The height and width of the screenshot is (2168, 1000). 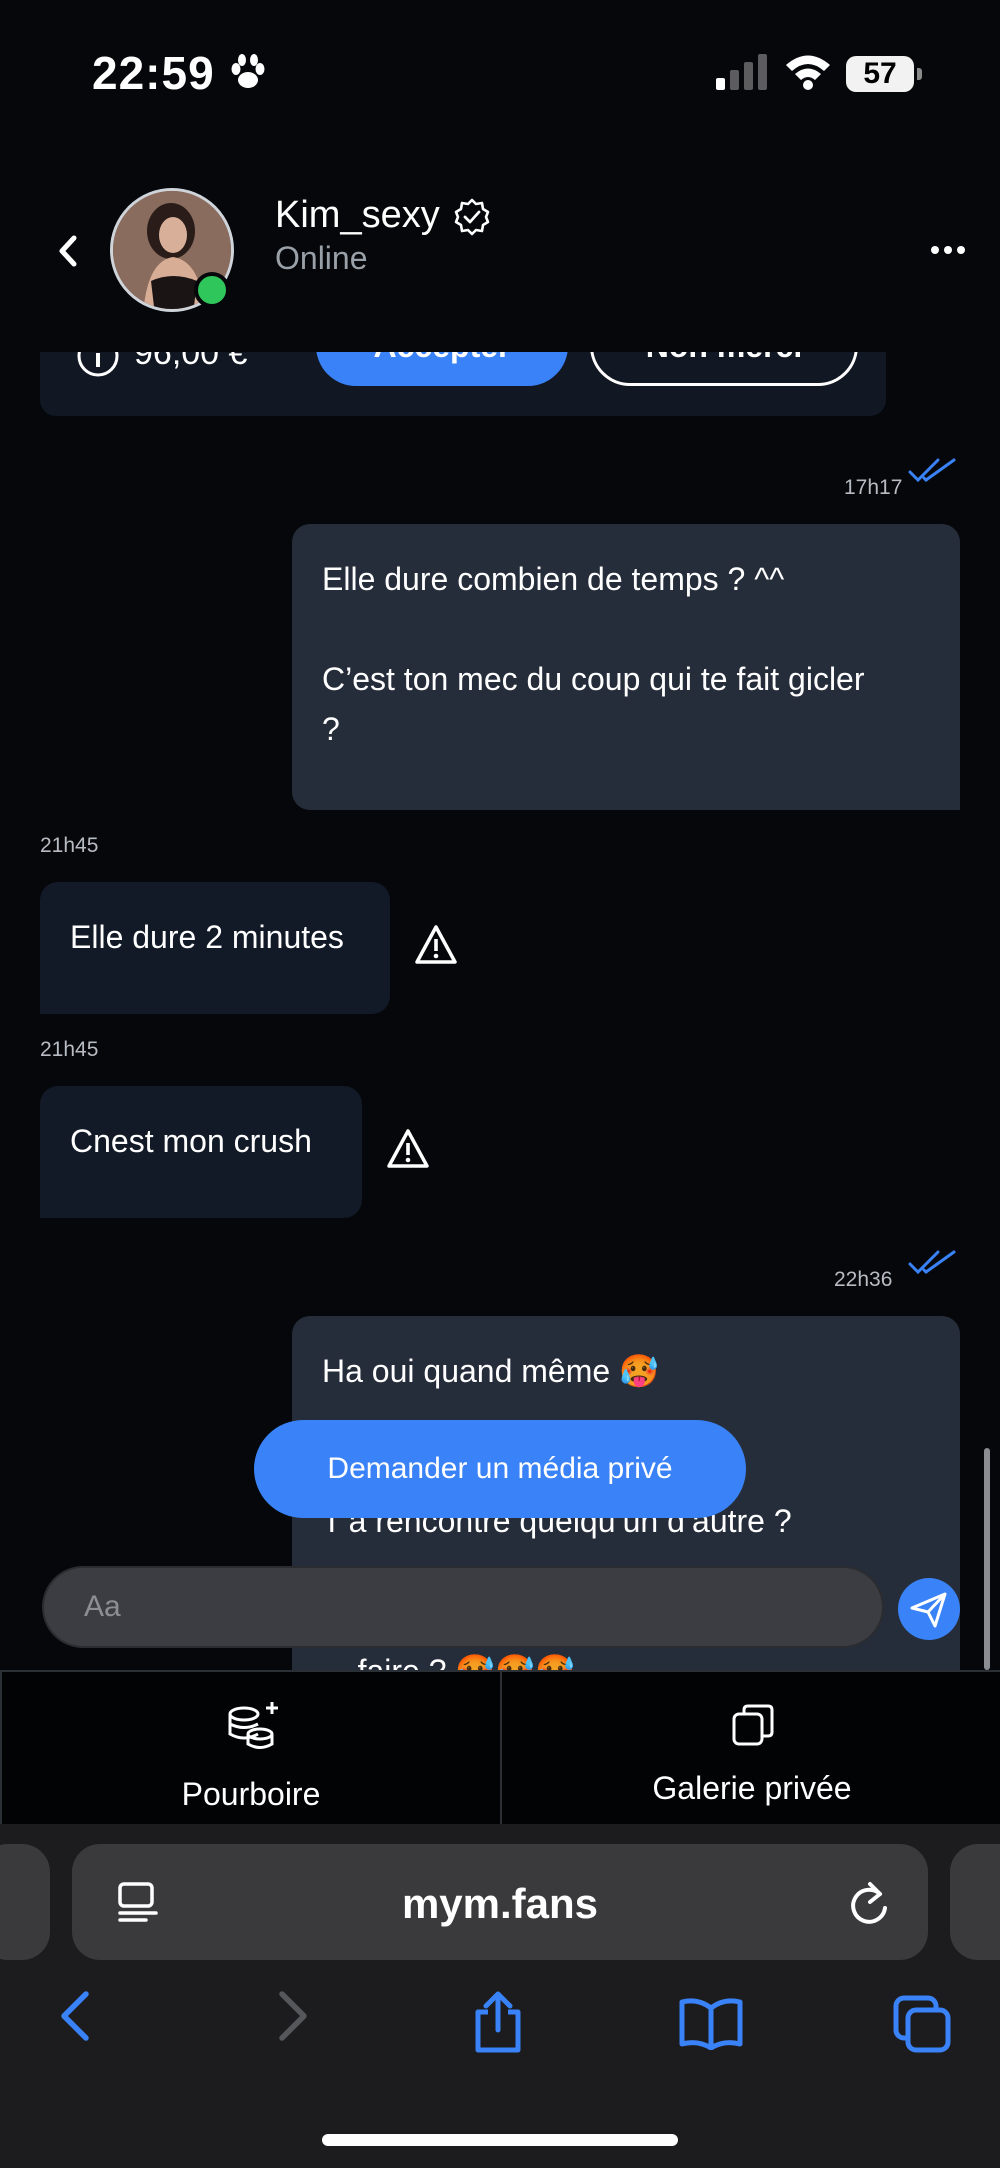 What do you see at coordinates (741, 72) in the screenshot?
I see `signal-icon` at bounding box center [741, 72].